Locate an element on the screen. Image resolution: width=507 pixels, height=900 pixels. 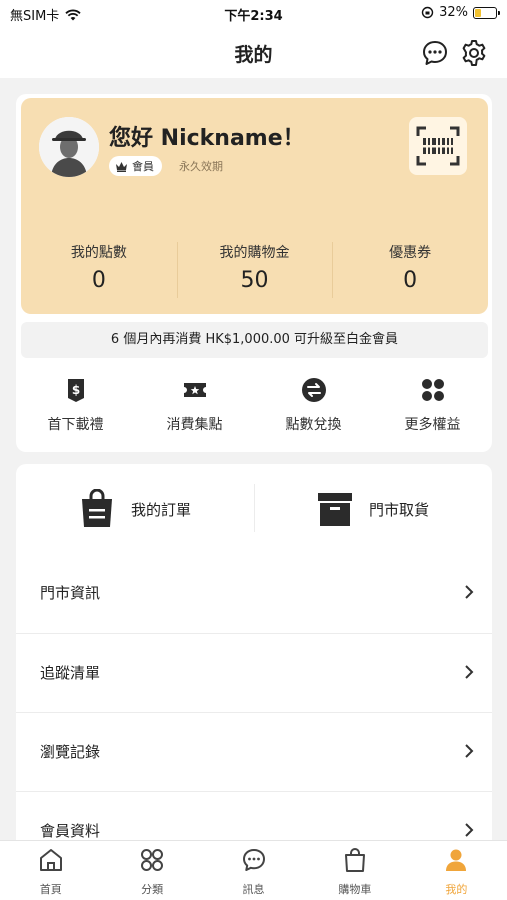
benefits-row: $ 首下載禮 消費集點 點數兌換 更多權益 is located at coordinates (254, 407).